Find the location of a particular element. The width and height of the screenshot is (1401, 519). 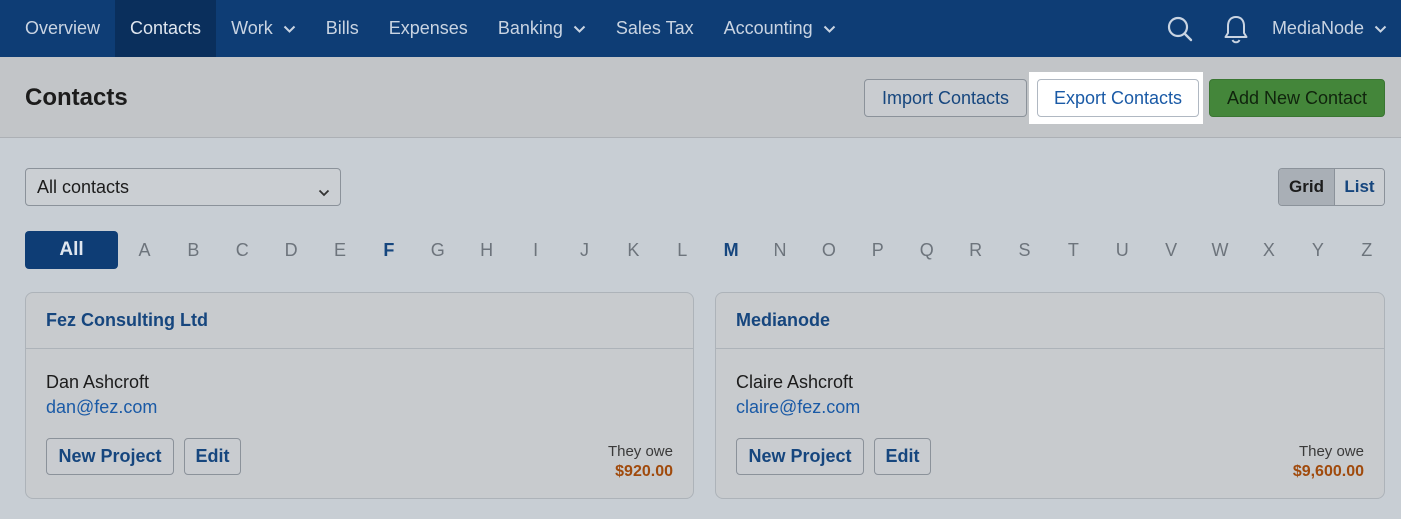

alphabet-letter-u: U is located at coordinates (1122, 250).